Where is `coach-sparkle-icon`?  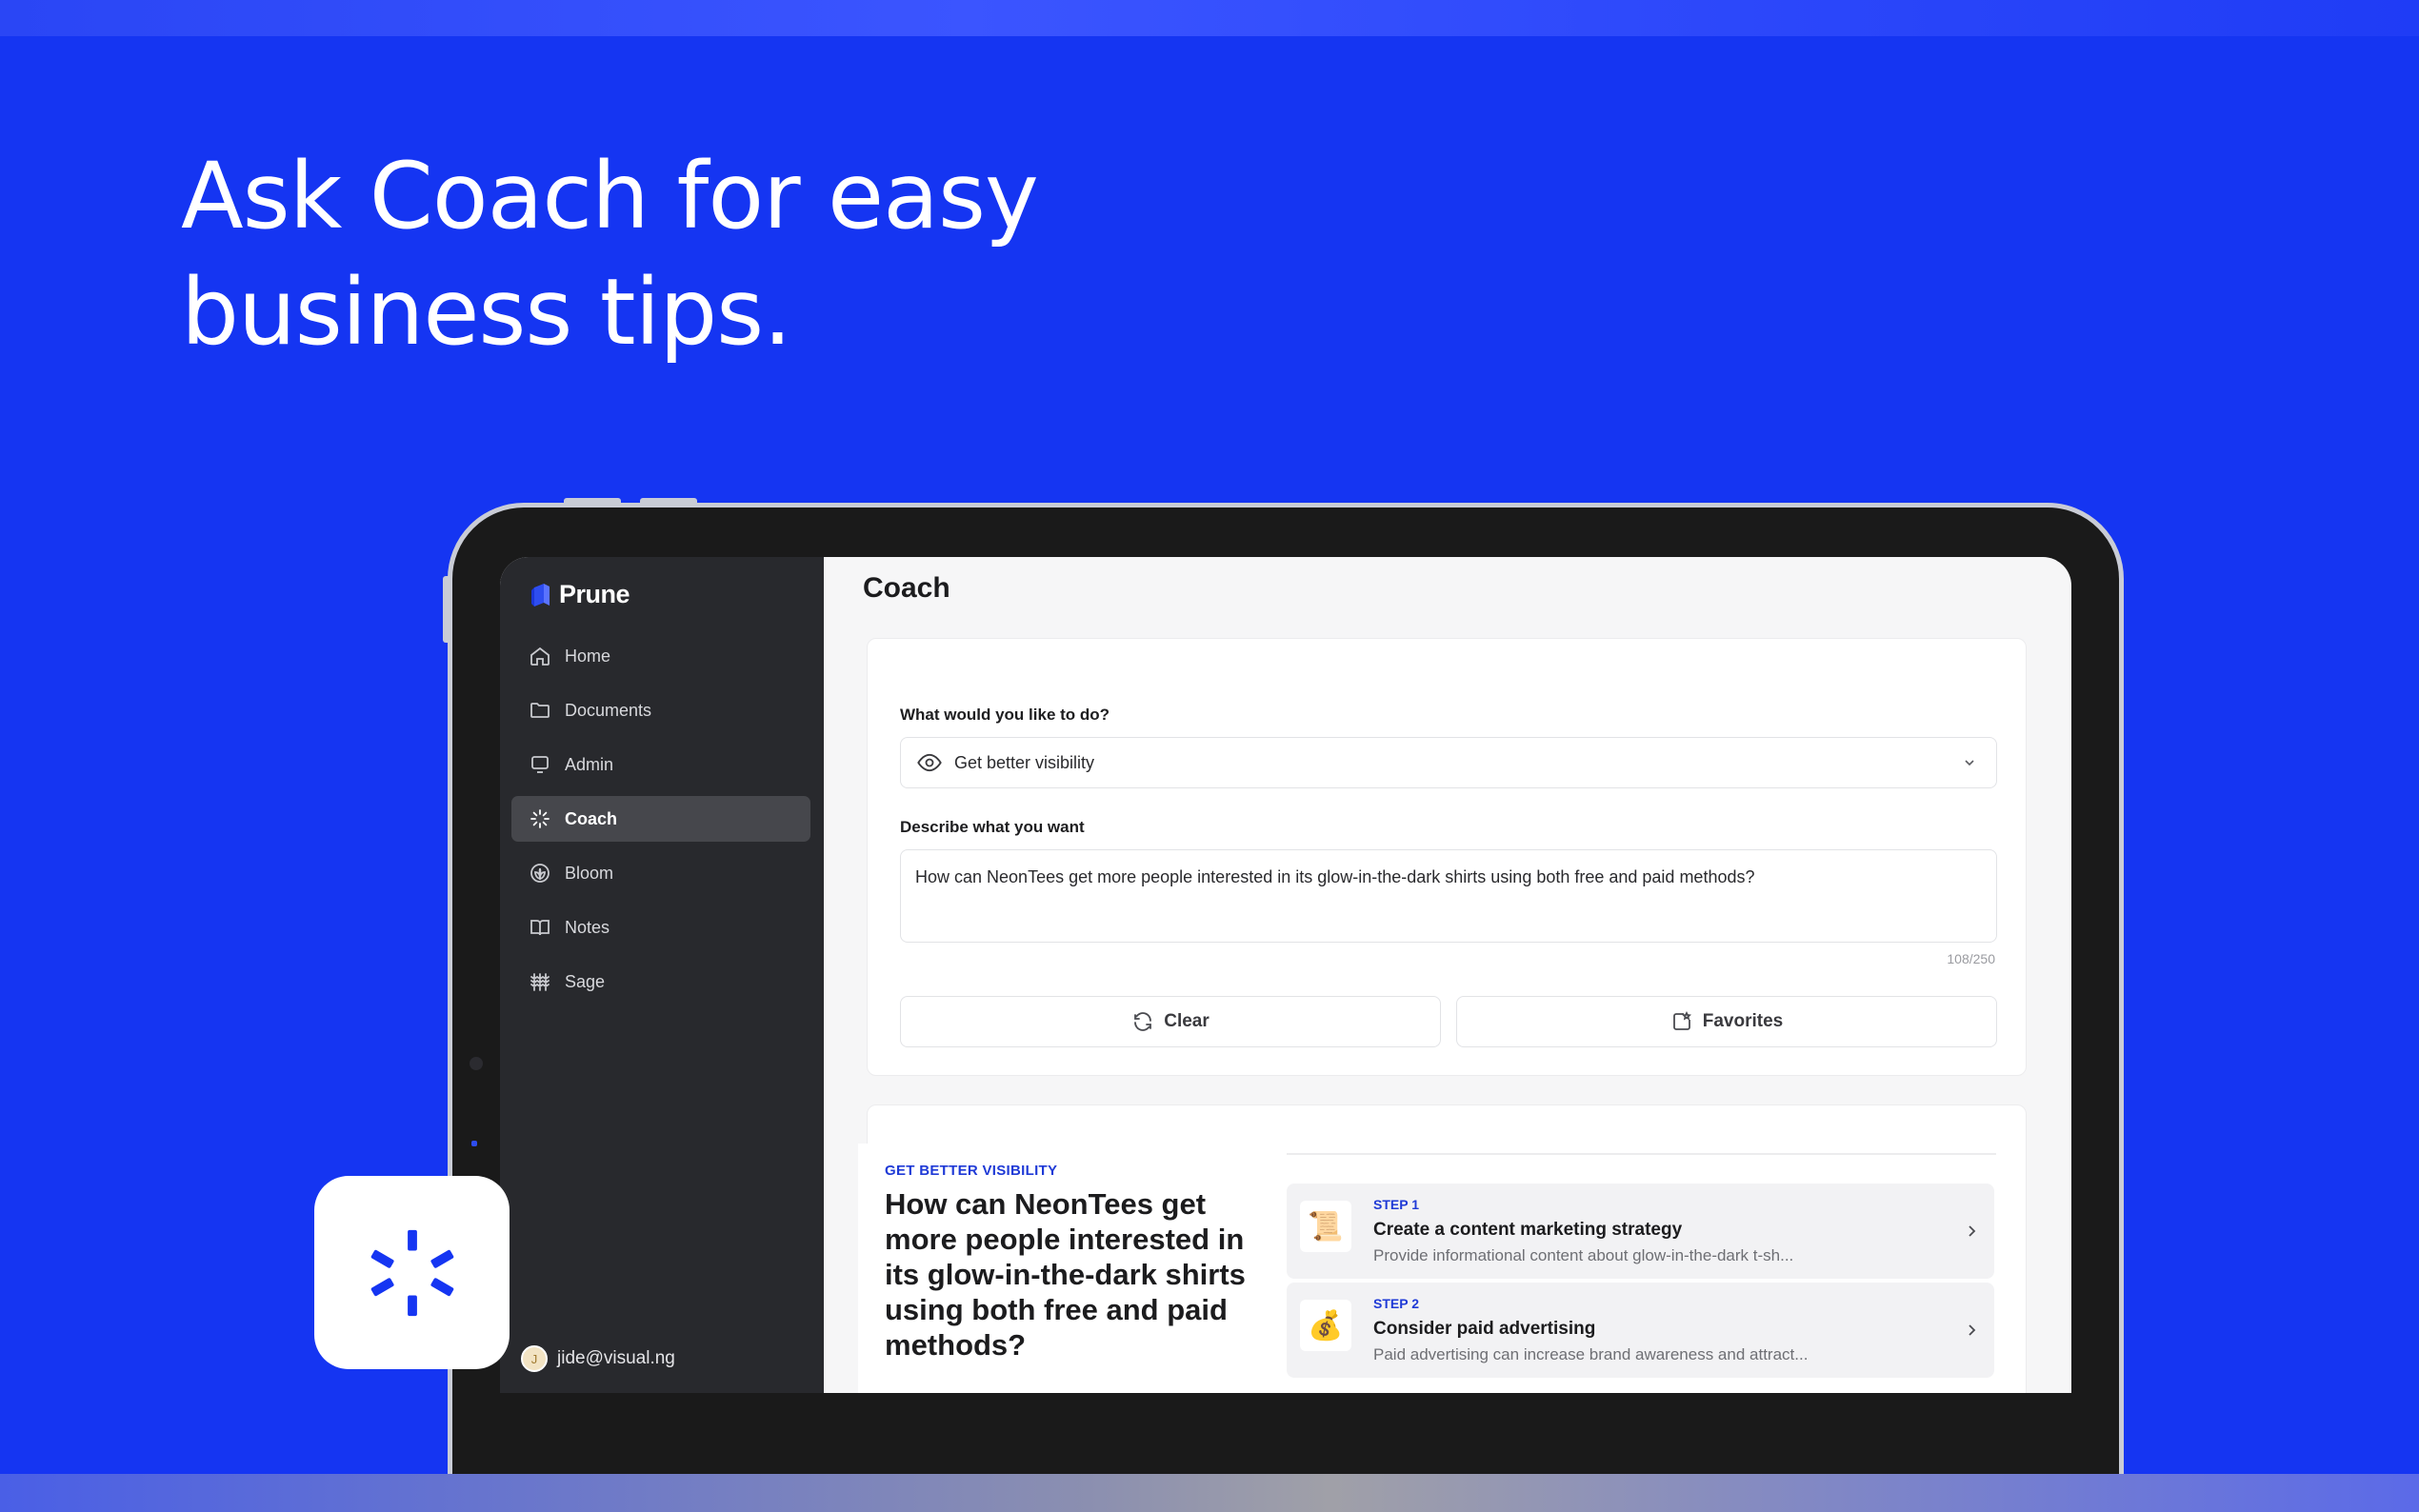 coach-sparkle-icon is located at coordinates (411, 1272).